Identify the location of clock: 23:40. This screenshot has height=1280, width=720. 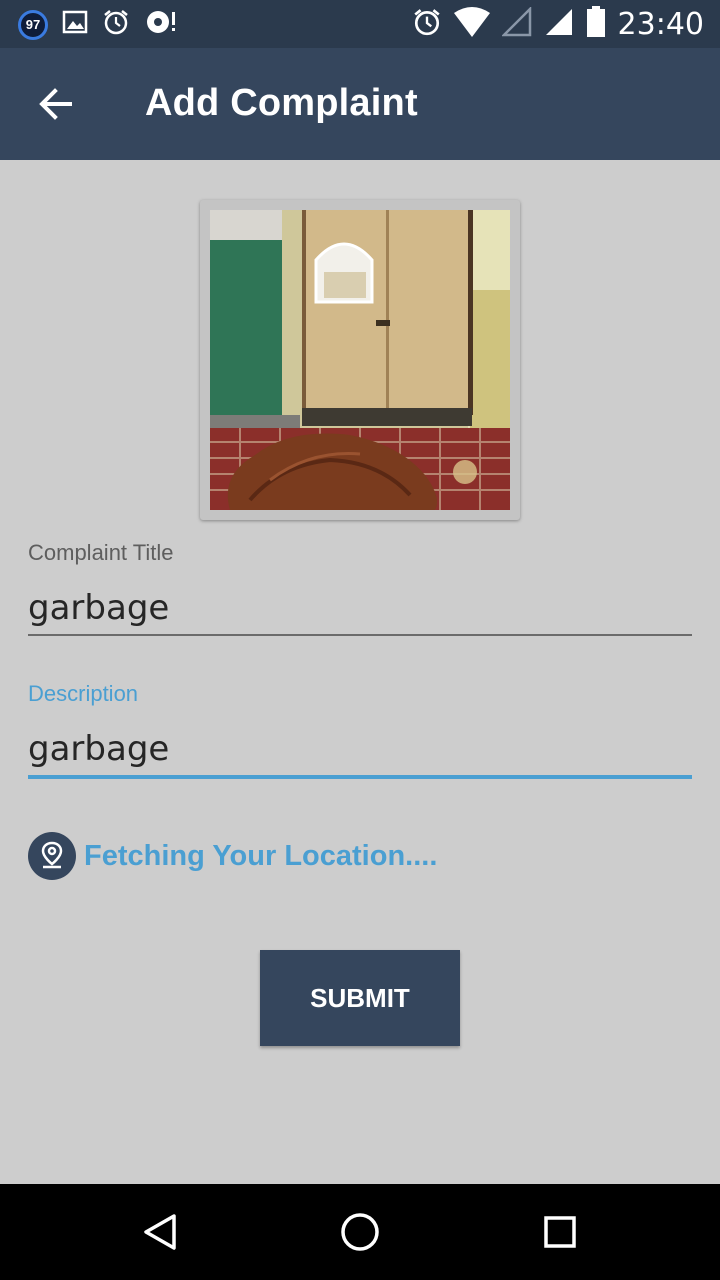
(660, 24).